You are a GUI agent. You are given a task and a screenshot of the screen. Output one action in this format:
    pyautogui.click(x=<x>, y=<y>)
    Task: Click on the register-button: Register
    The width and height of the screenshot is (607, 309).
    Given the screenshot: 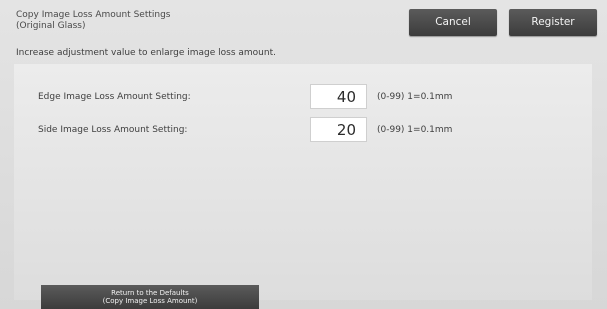 What is the action you would take?
    pyautogui.click(x=553, y=22)
    